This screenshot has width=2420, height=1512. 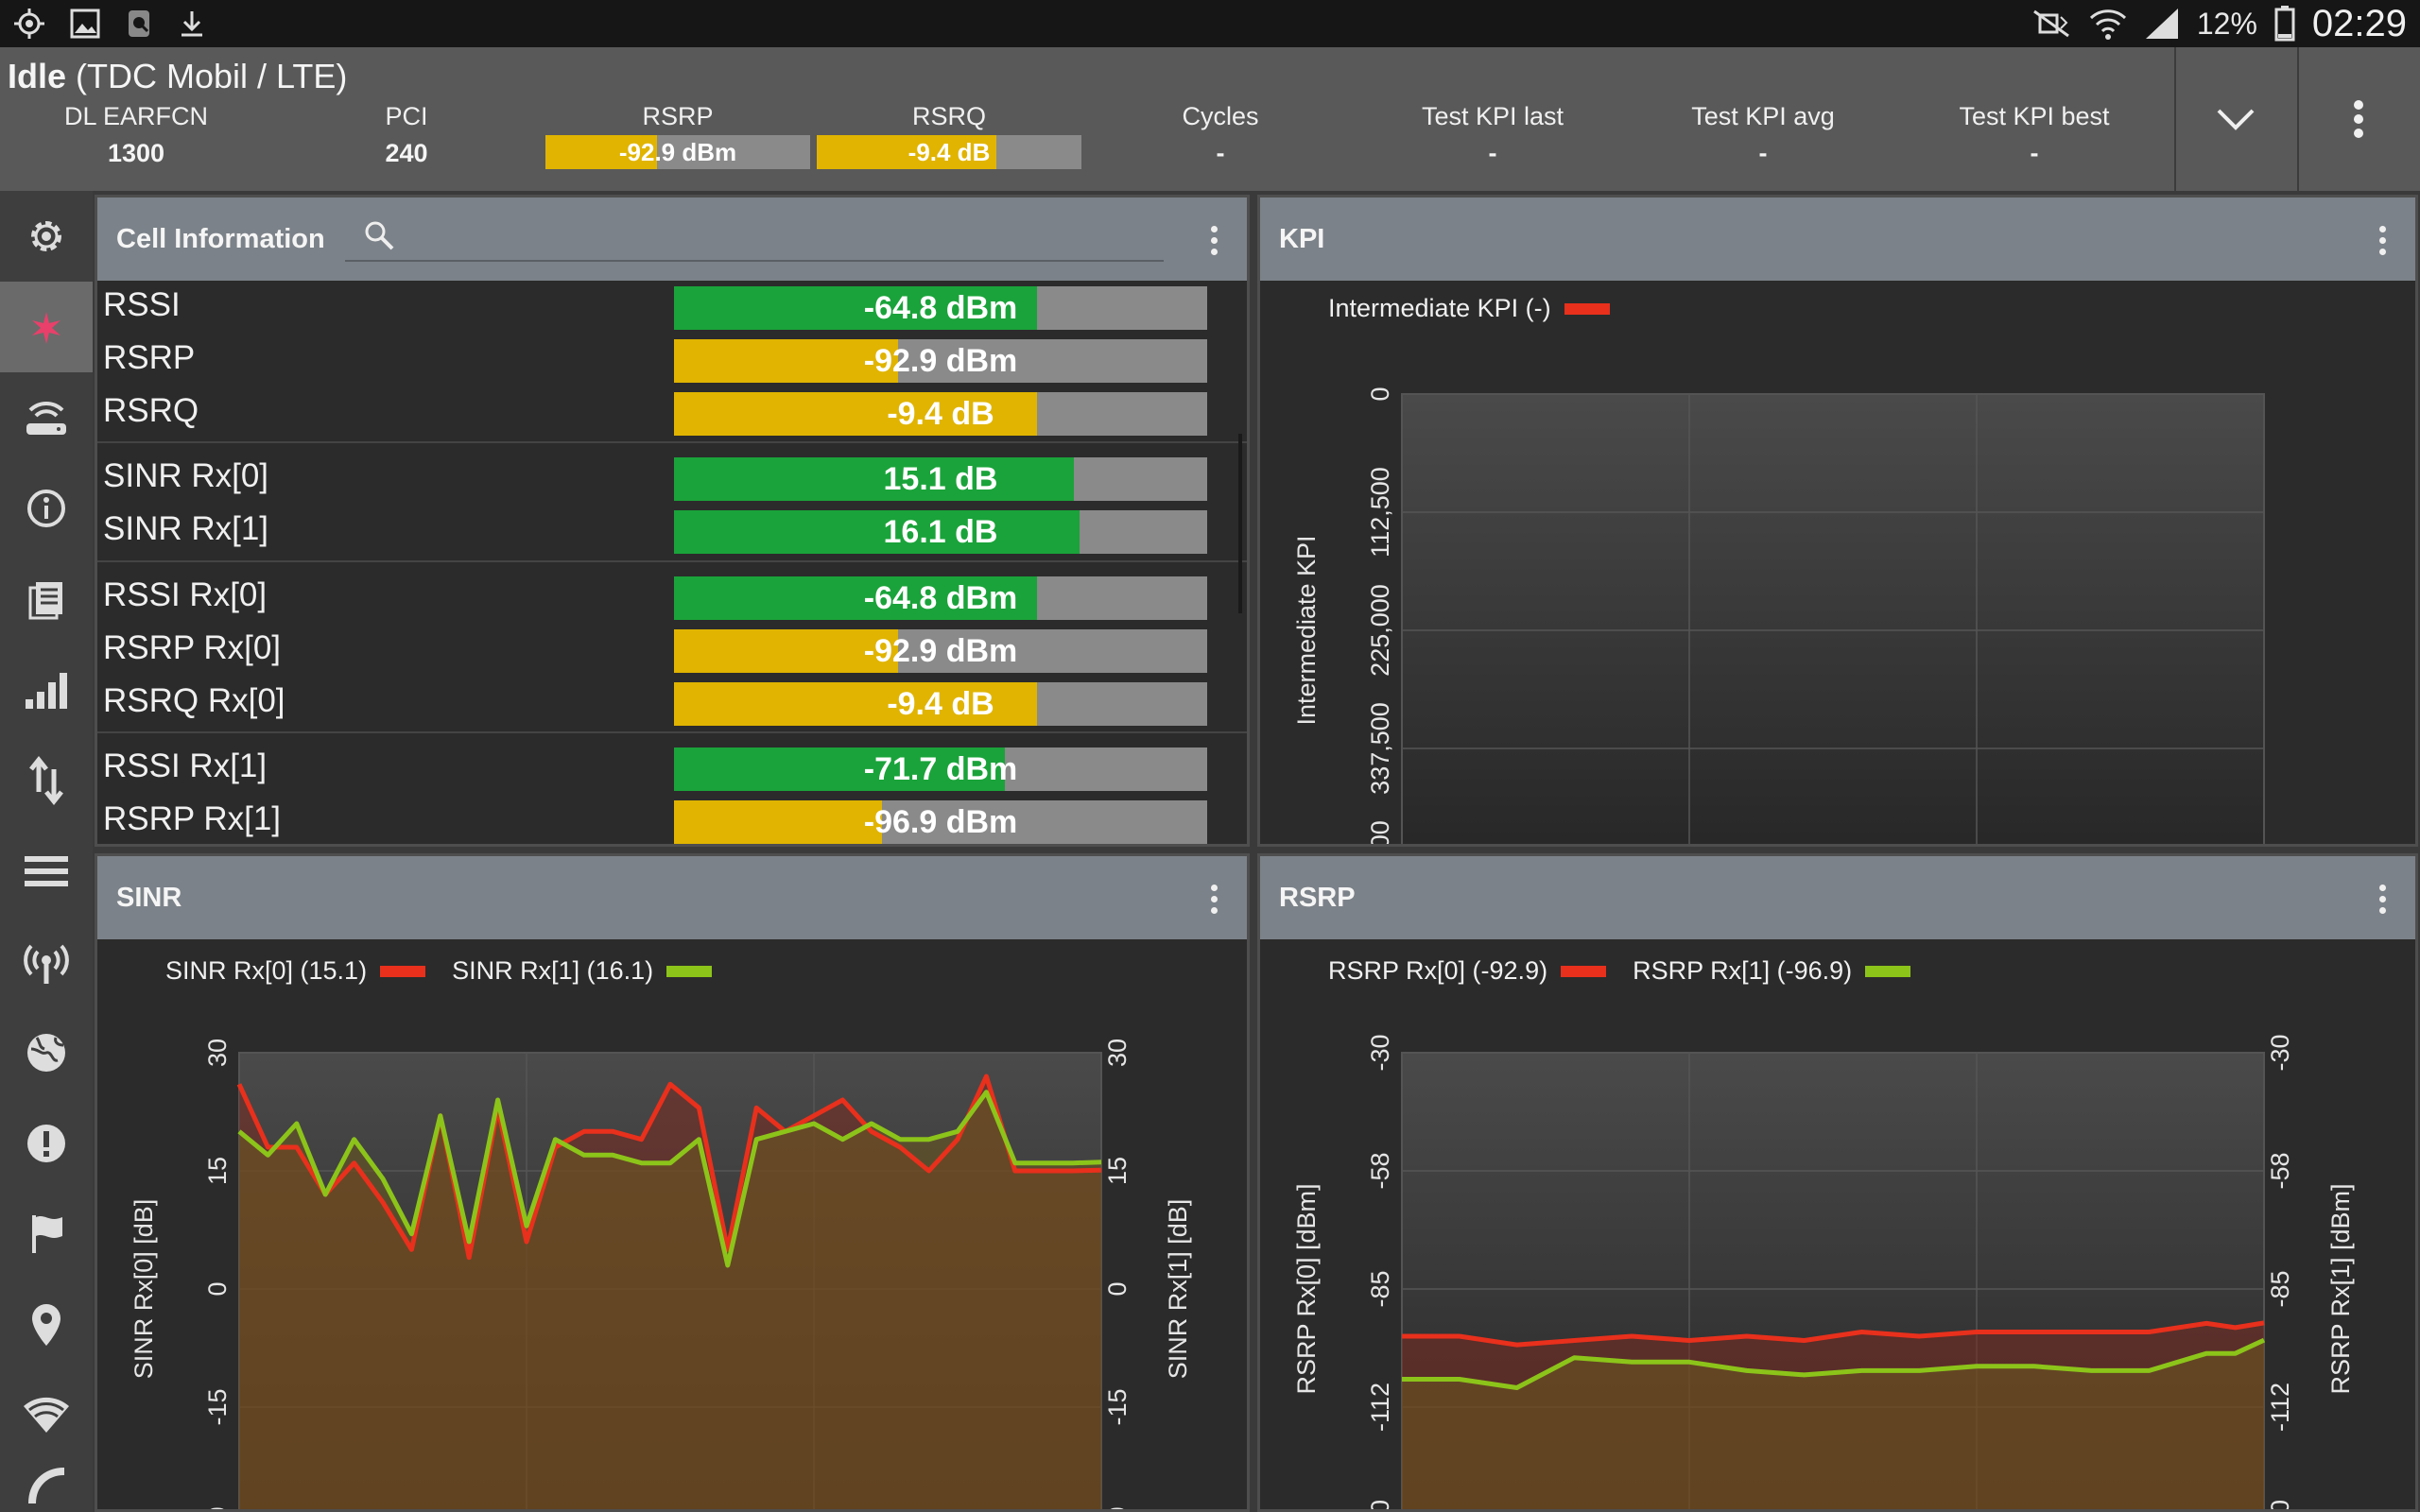 What do you see at coordinates (1380, 748) in the screenshot?
I see `kpi-y-tick-label: 337,500` at bounding box center [1380, 748].